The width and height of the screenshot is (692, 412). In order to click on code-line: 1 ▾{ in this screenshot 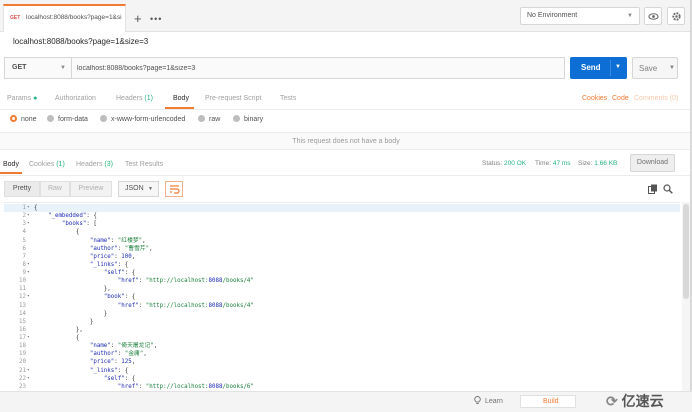, I will do `click(342, 208)`.